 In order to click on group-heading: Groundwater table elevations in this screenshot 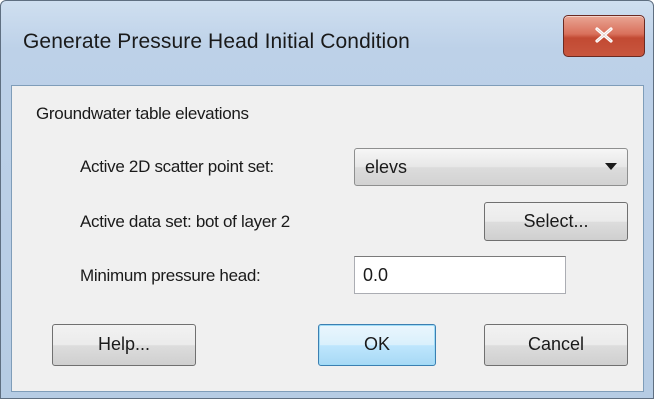, I will do `click(142, 113)`.